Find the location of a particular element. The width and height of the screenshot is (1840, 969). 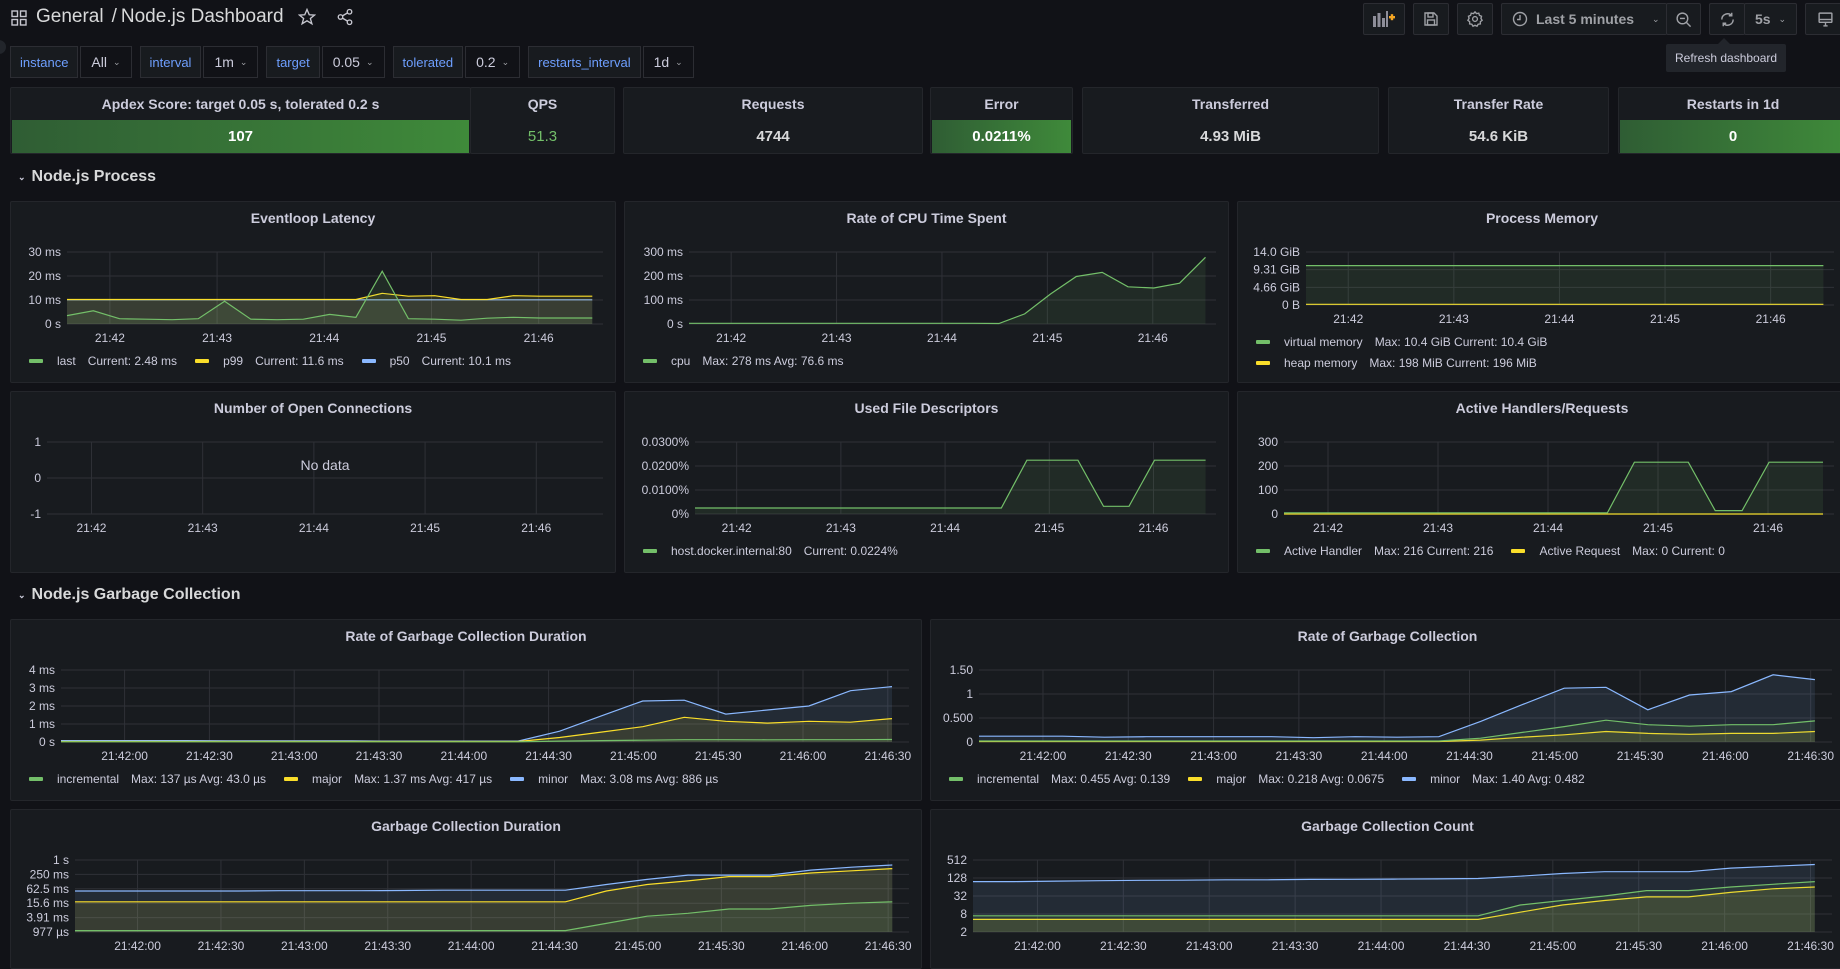

stat-panel: QPS 51.3 is located at coordinates (542, 120).